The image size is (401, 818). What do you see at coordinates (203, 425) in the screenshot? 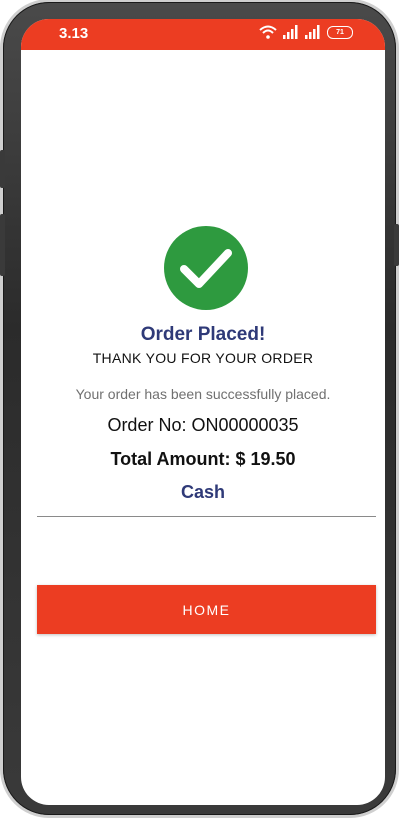
I see `order-number: Order No: ON00000035` at bounding box center [203, 425].